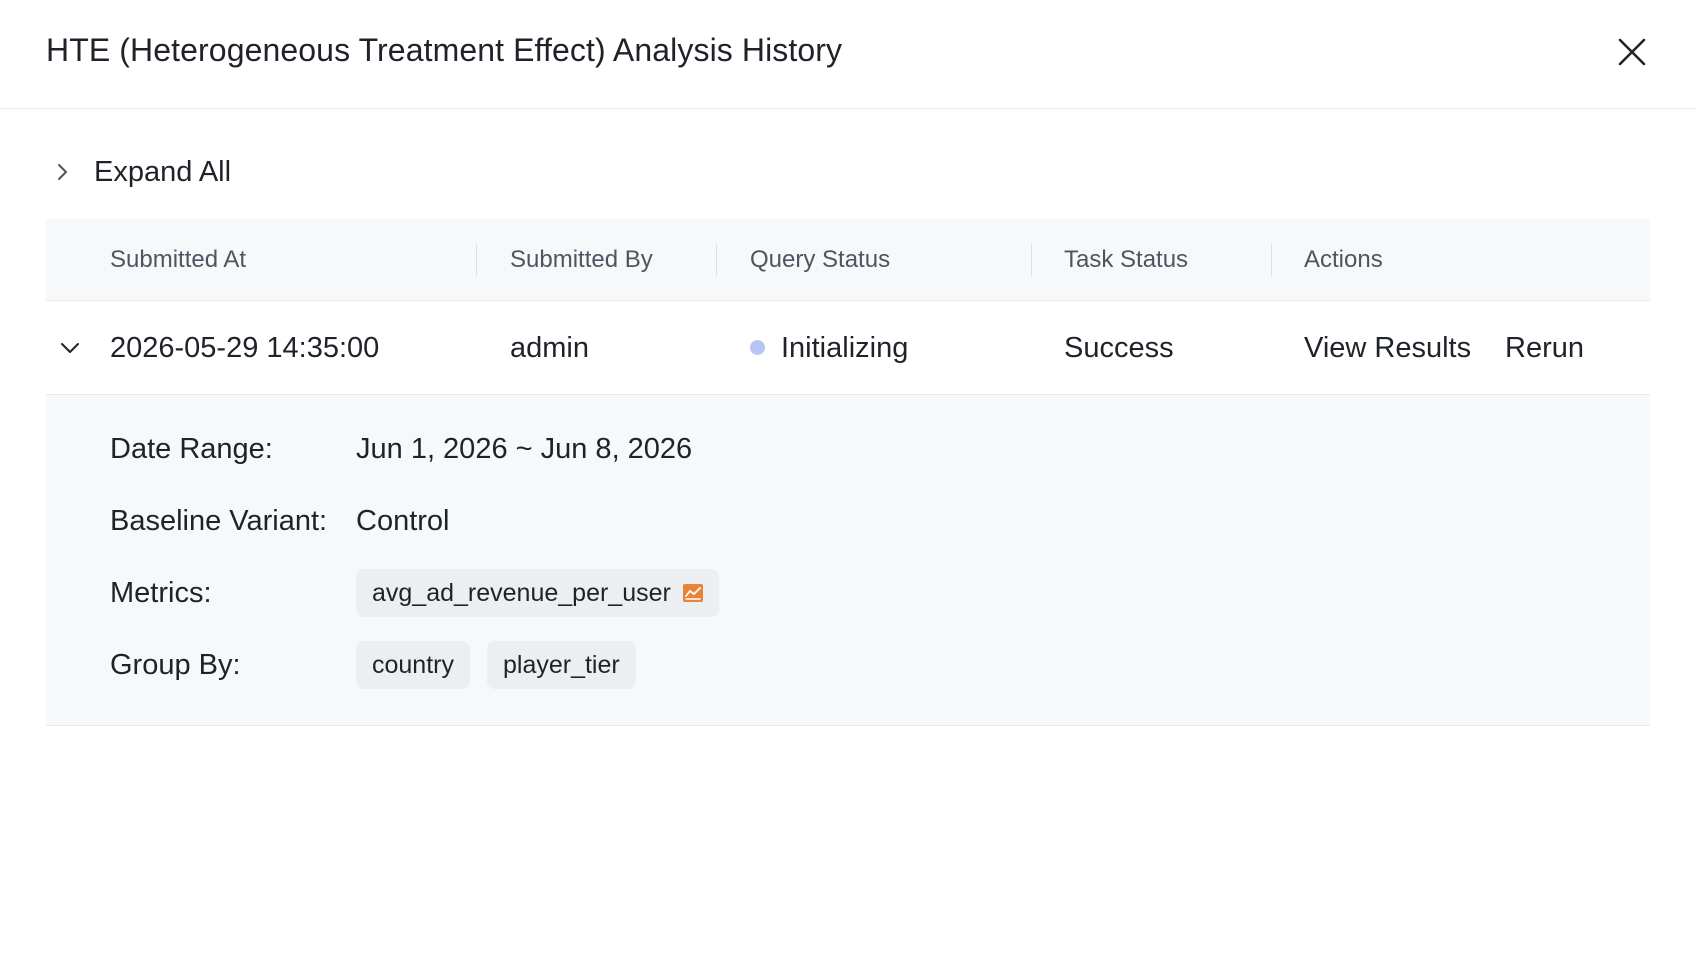 This screenshot has width=1696, height=976. Describe the element at coordinates (219, 520) in the screenshot. I see `detail-label: Baseline Variant:` at that location.